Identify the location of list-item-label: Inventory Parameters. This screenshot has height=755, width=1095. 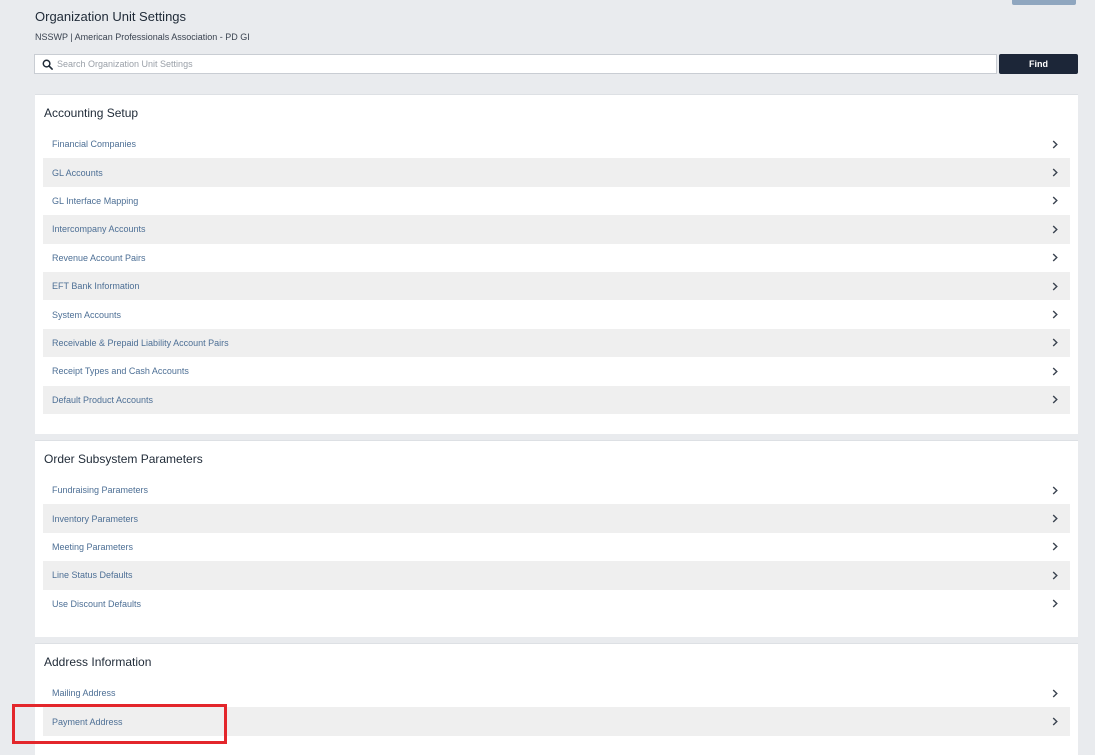
(95, 518).